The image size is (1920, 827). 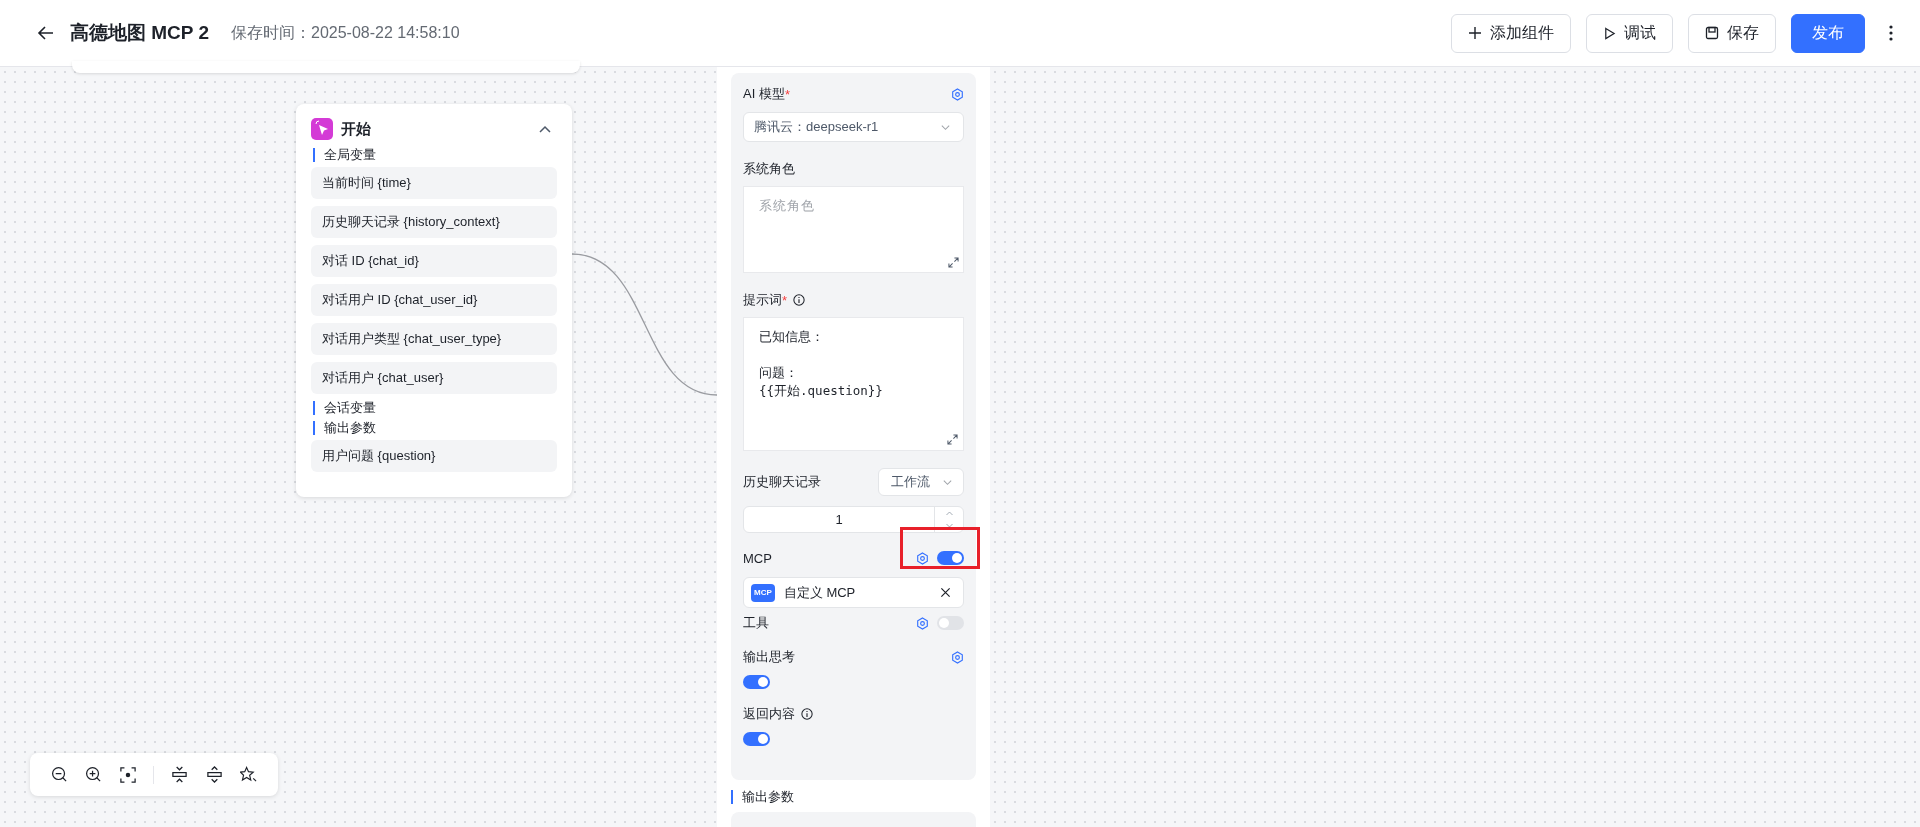 What do you see at coordinates (435, 408) in the screenshot?
I see `section-title: 会话变量` at bounding box center [435, 408].